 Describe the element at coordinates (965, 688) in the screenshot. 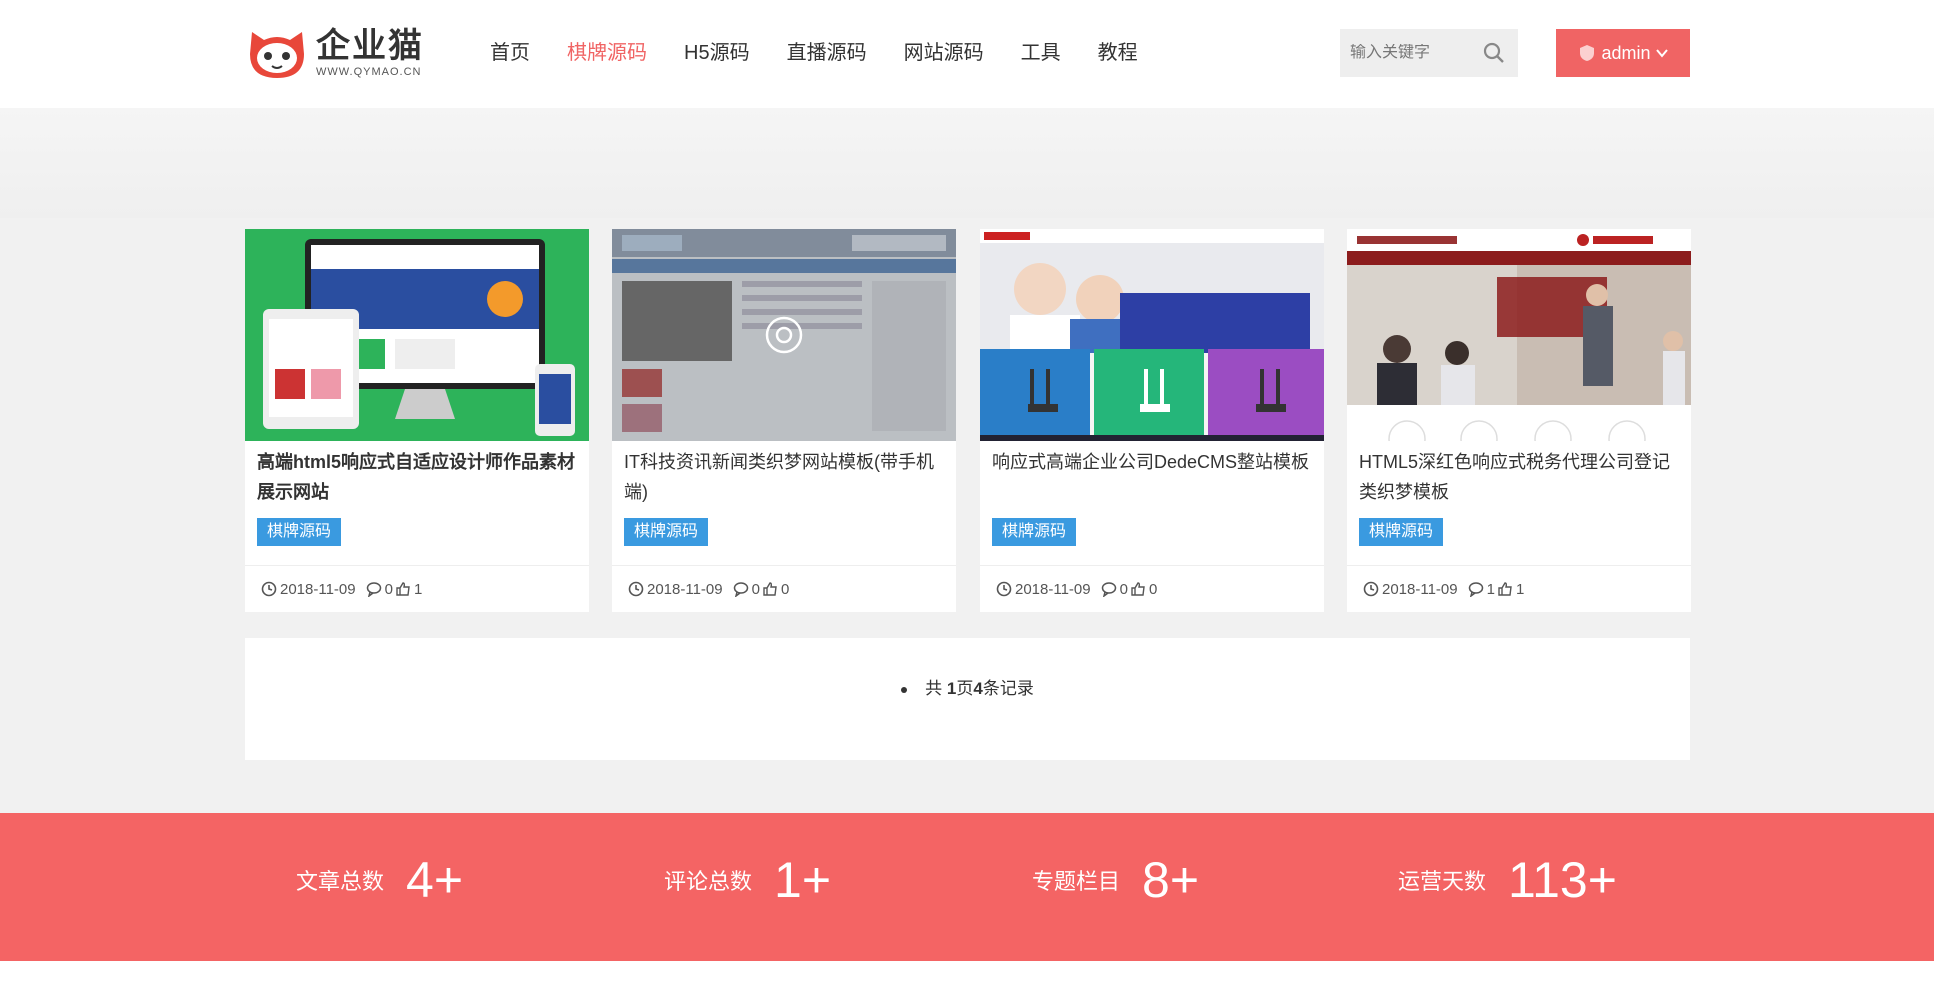

I see `pagination-mid: 页` at that location.